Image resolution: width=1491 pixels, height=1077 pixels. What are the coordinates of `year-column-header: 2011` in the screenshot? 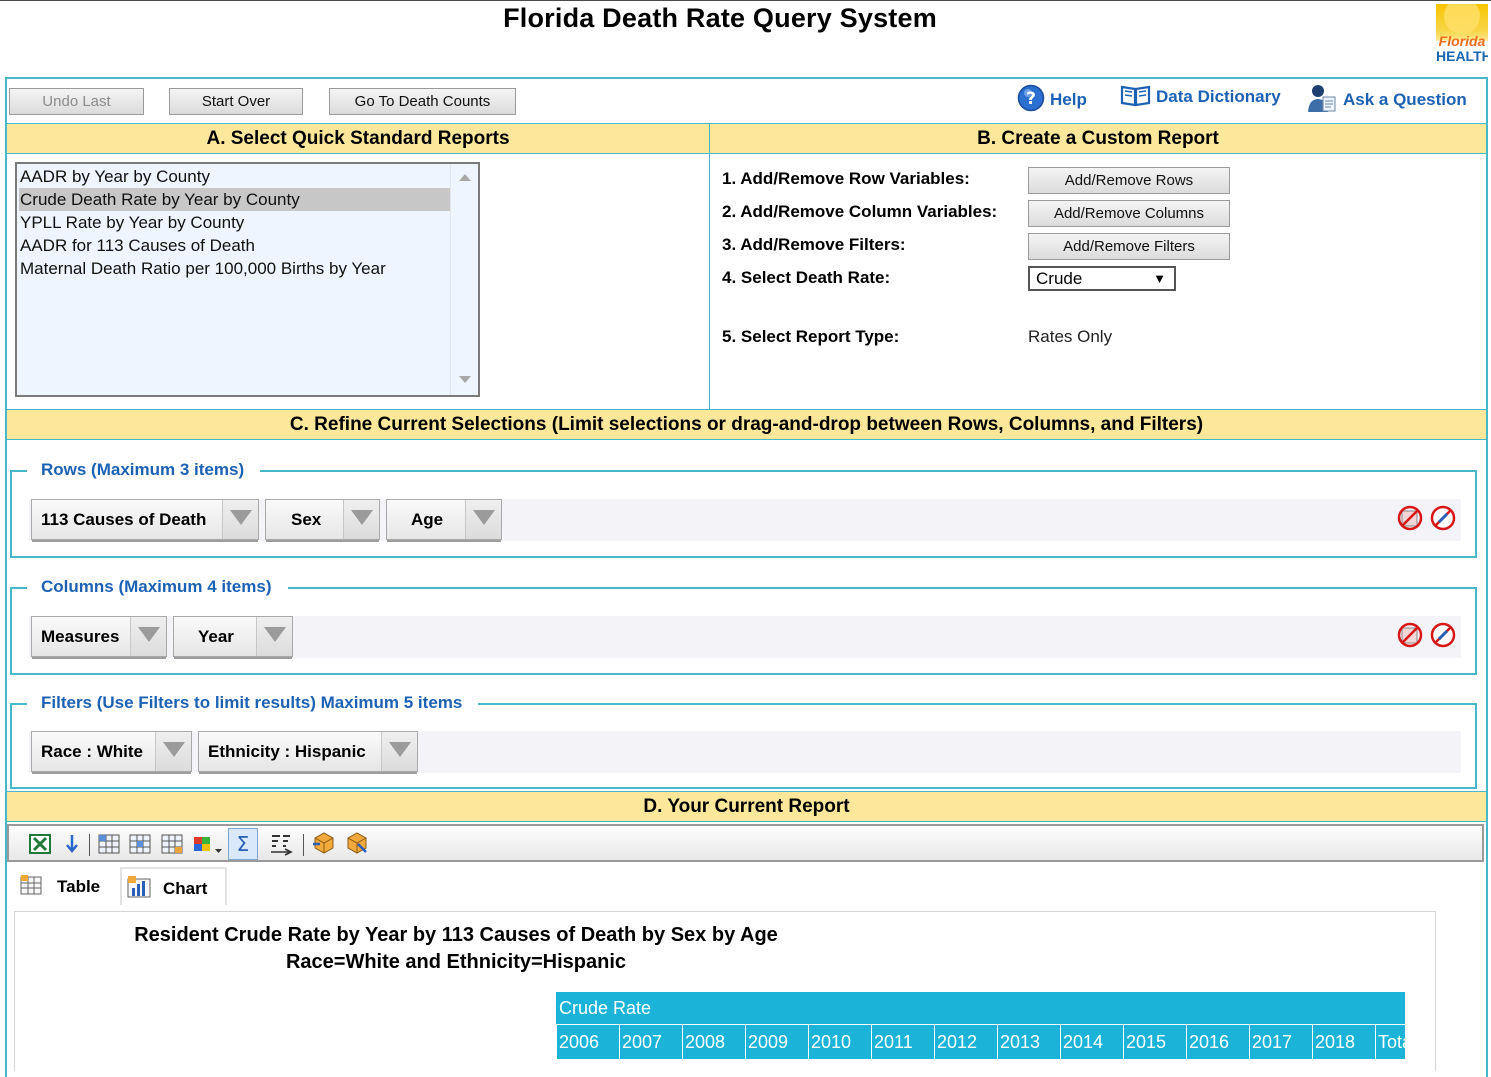 It's located at (902, 1041).